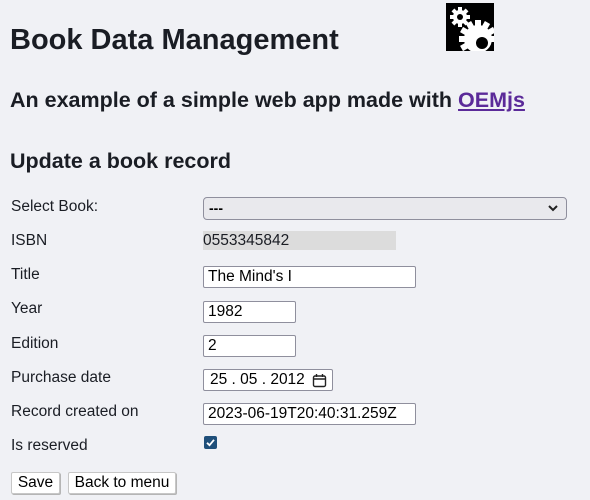 The height and width of the screenshot is (500, 590). I want to click on save-button: Save, so click(35, 483).